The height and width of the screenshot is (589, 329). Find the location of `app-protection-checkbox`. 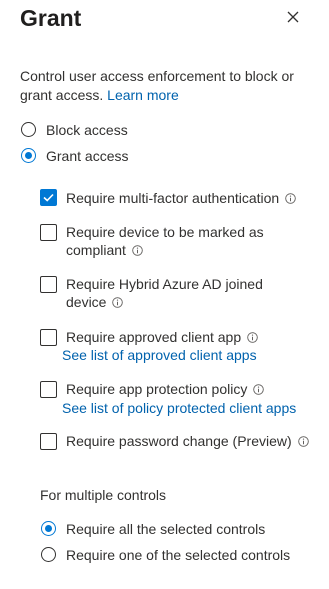

app-protection-checkbox is located at coordinates (48, 389).